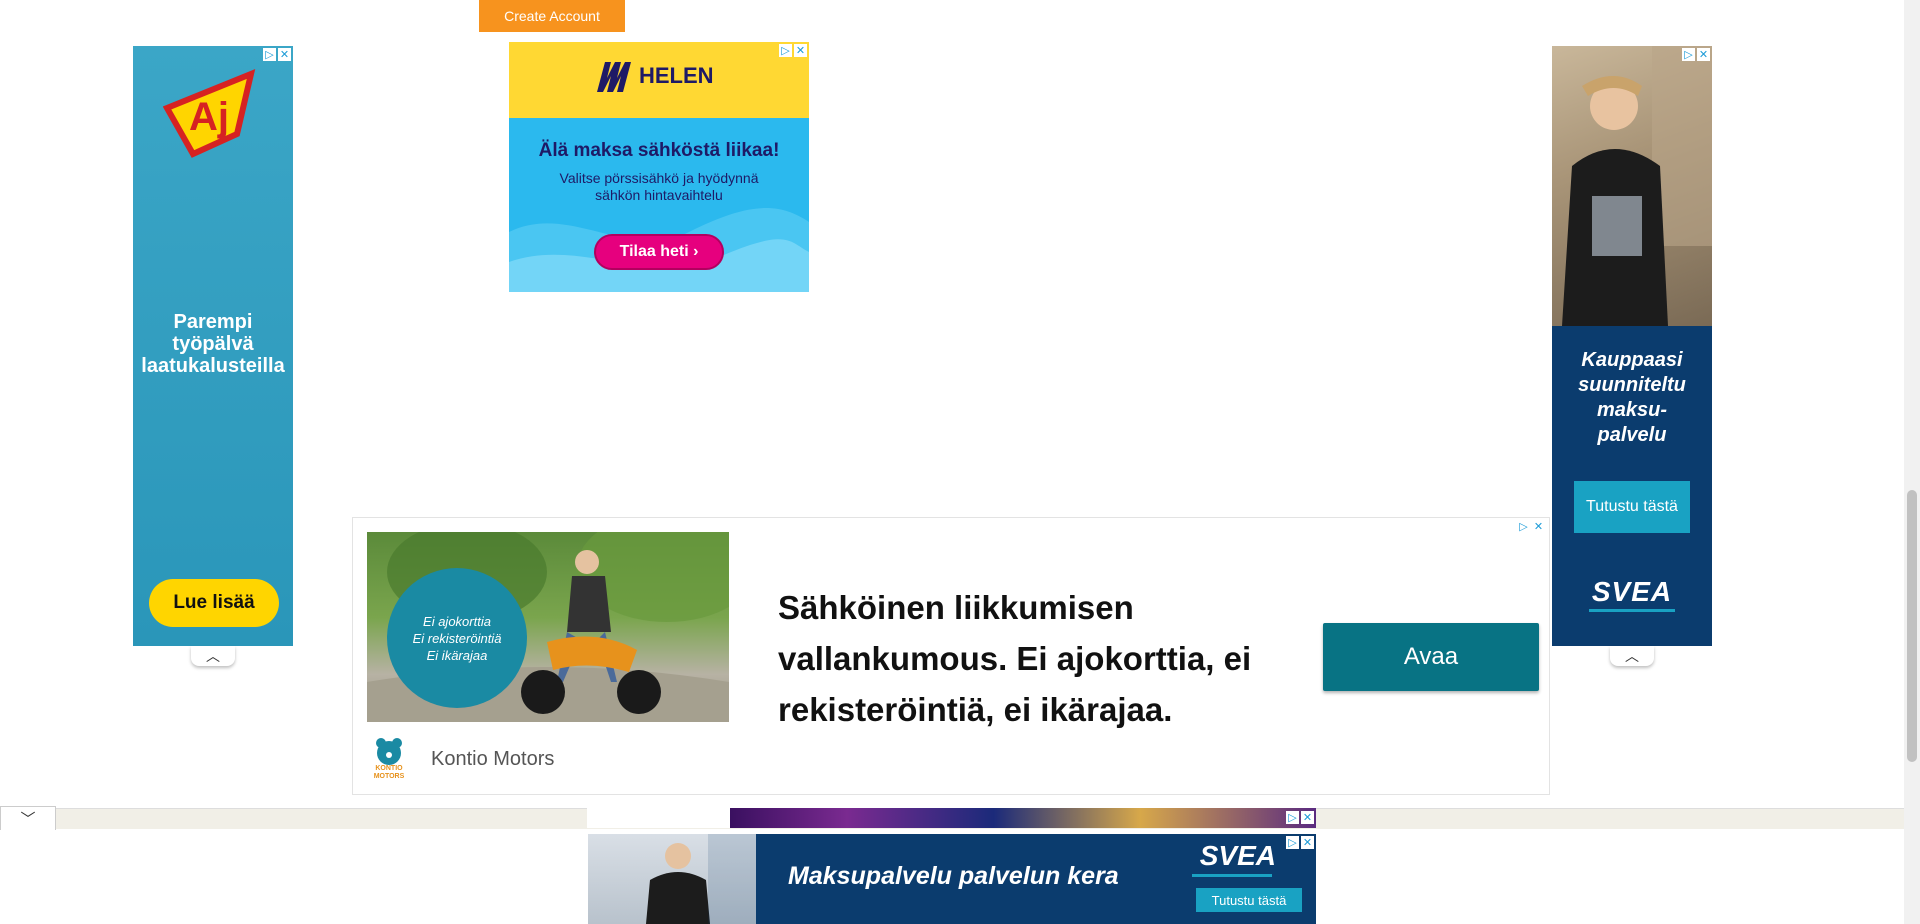  What do you see at coordinates (953, 876) in the screenshot?
I see `bottom-ad-text: Maksupalvelu palvelun kera` at bounding box center [953, 876].